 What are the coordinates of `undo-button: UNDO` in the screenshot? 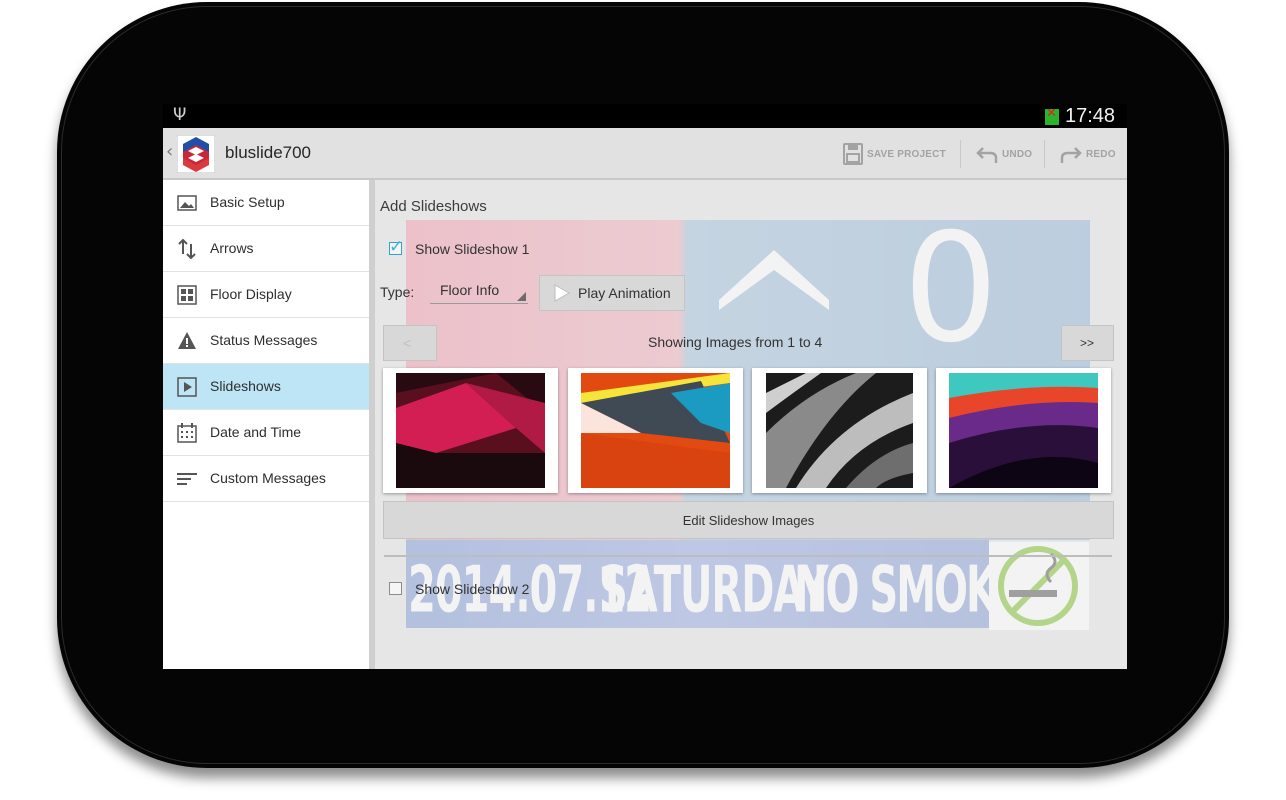 It's located at (1004, 154).